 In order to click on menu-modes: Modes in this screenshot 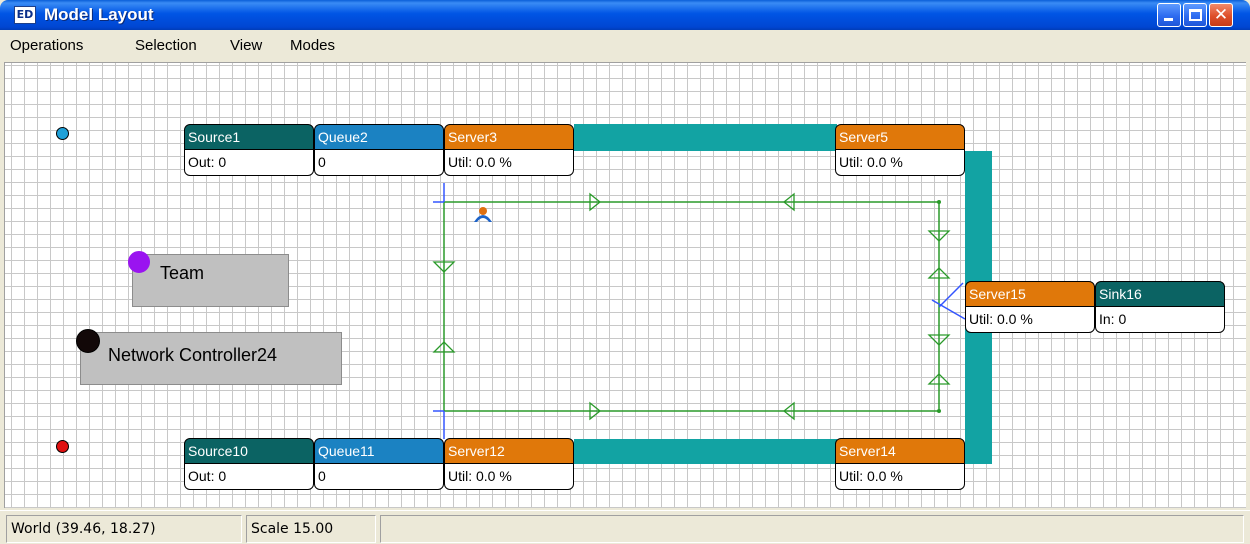, I will do `click(312, 45)`.